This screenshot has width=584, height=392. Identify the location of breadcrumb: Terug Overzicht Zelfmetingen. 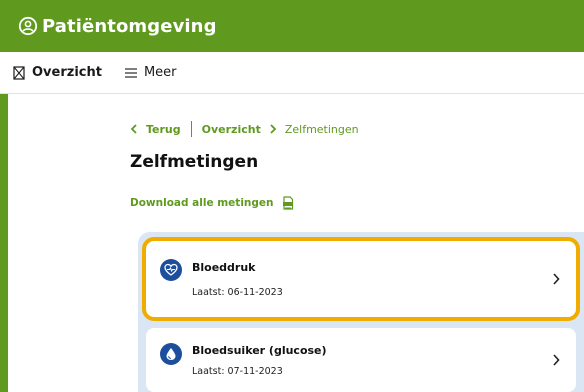
(244, 129).